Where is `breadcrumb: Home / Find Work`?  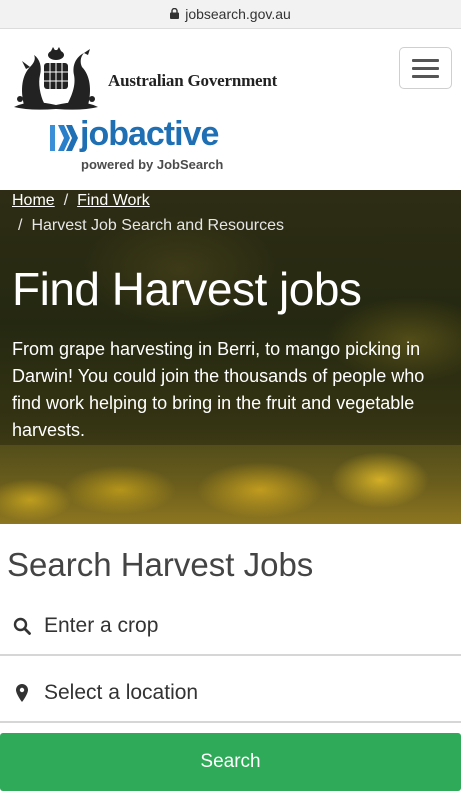
breadcrumb: Home / Find Work is located at coordinates (81, 201).